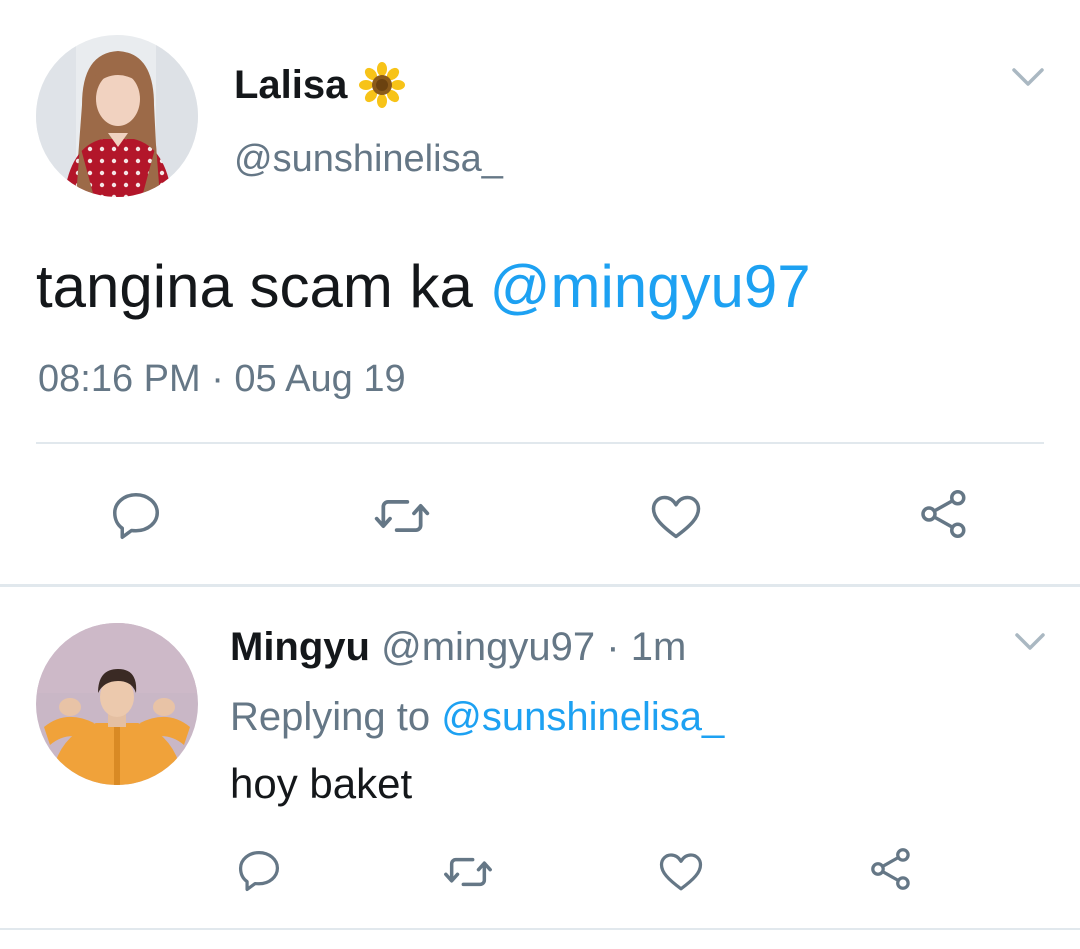  Describe the element at coordinates (222, 379) in the screenshot. I see `tweet-timestamp: 08:16 PM · 05 Aug 19` at that location.